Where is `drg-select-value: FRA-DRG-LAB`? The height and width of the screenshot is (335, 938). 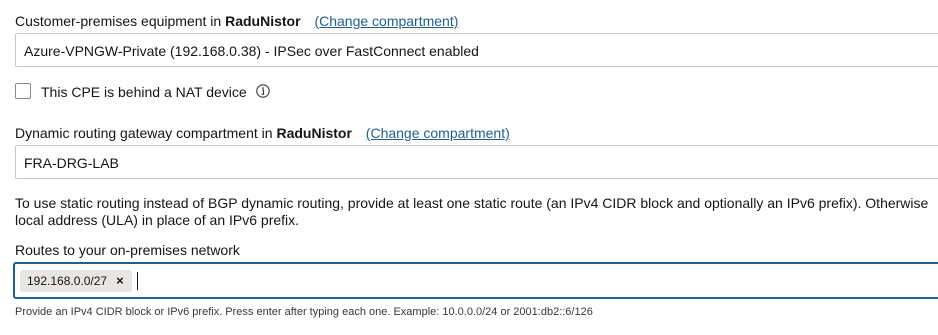 drg-select-value: FRA-DRG-LAB is located at coordinates (71, 163).